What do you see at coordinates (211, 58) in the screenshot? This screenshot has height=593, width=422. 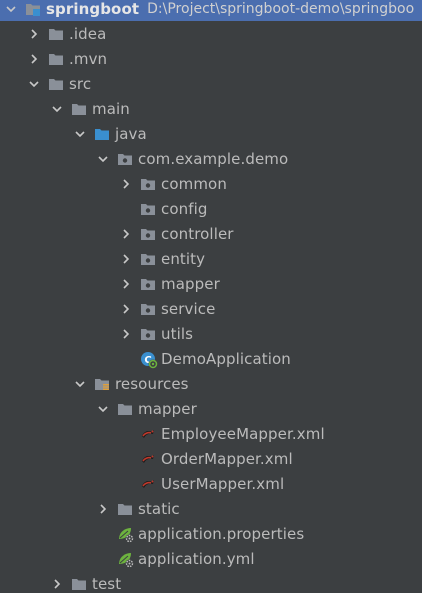 I see `tree-node-mvn: .mvn` at bounding box center [211, 58].